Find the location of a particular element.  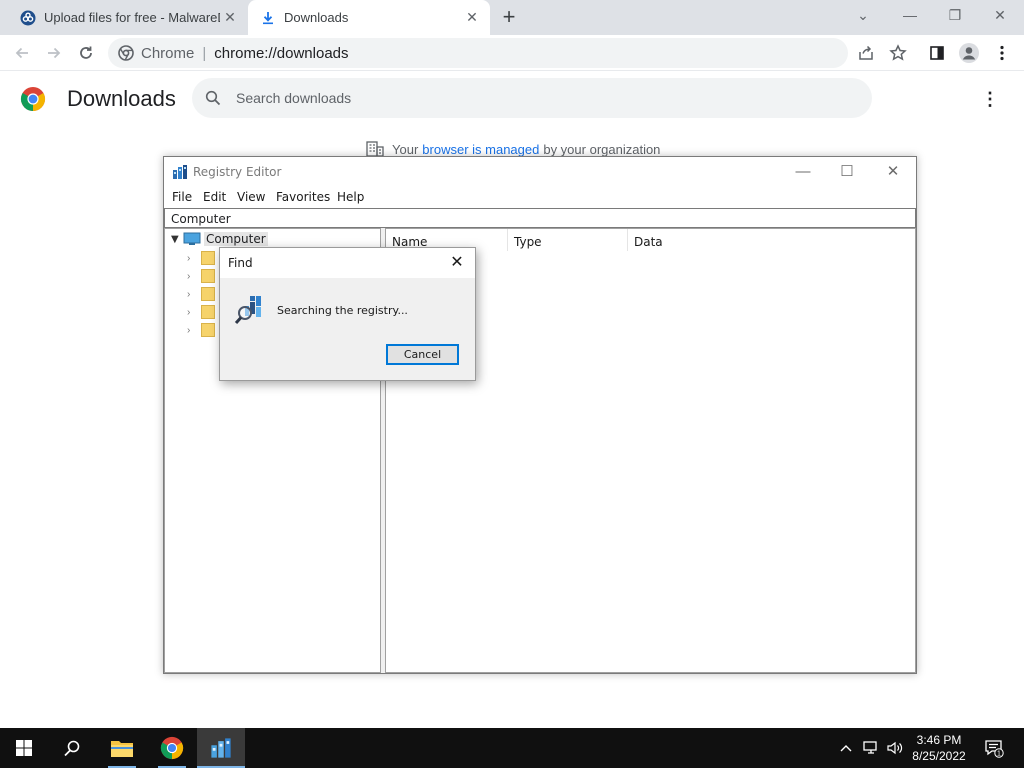

forward-icon is located at coordinates (54, 53).